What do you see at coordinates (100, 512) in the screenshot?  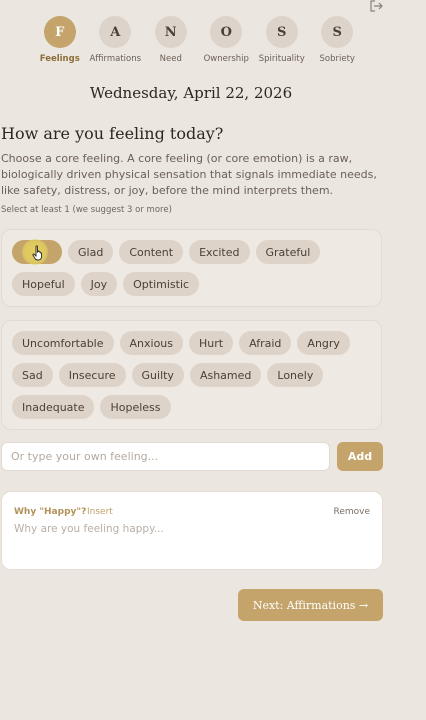 I see `insert-link: Insert` at bounding box center [100, 512].